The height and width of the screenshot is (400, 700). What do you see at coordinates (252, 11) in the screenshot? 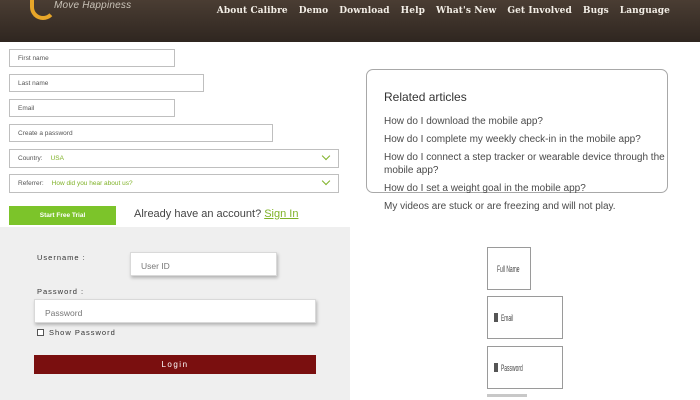
I see `nav-about-calibre: About Calibre` at bounding box center [252, 11].